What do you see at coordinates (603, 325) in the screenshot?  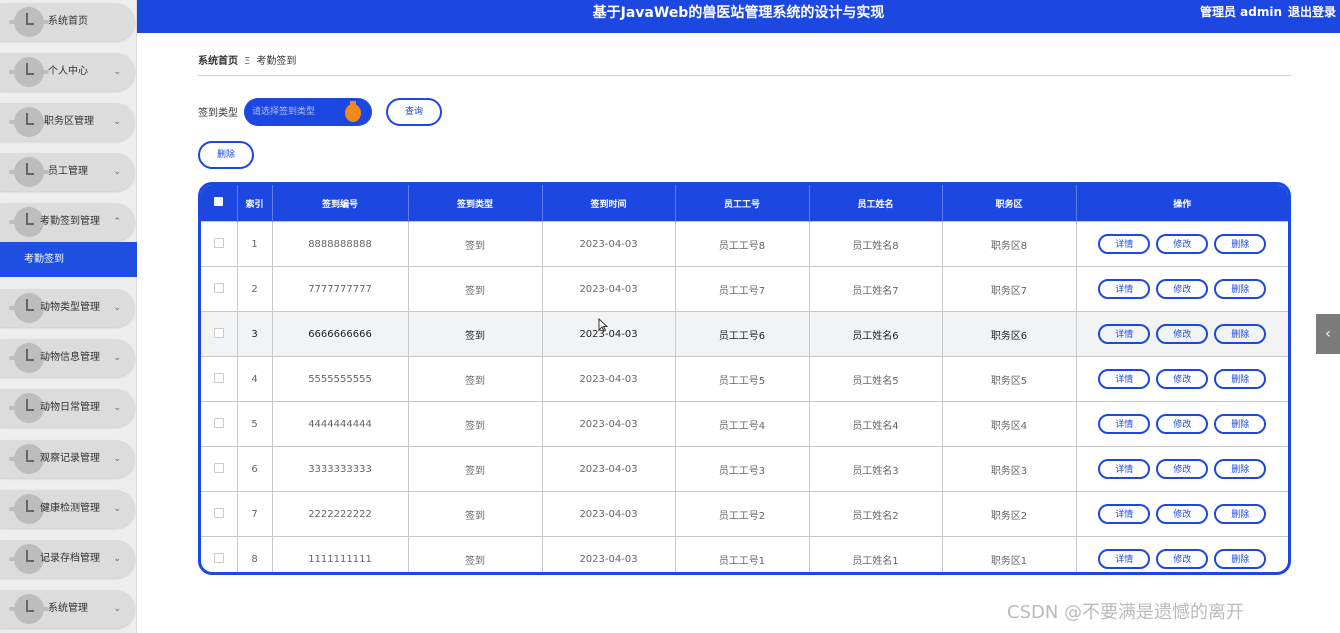 I see `mouse-cursor-icon` at bounding box center [603, 325].